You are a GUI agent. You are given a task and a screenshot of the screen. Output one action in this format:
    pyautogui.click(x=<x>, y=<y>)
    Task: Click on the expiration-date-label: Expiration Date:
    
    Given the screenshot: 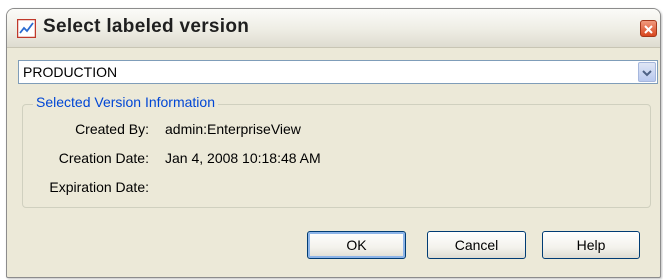 What is the action you would take?
    pyautogui.click(x=99, y=187)
    